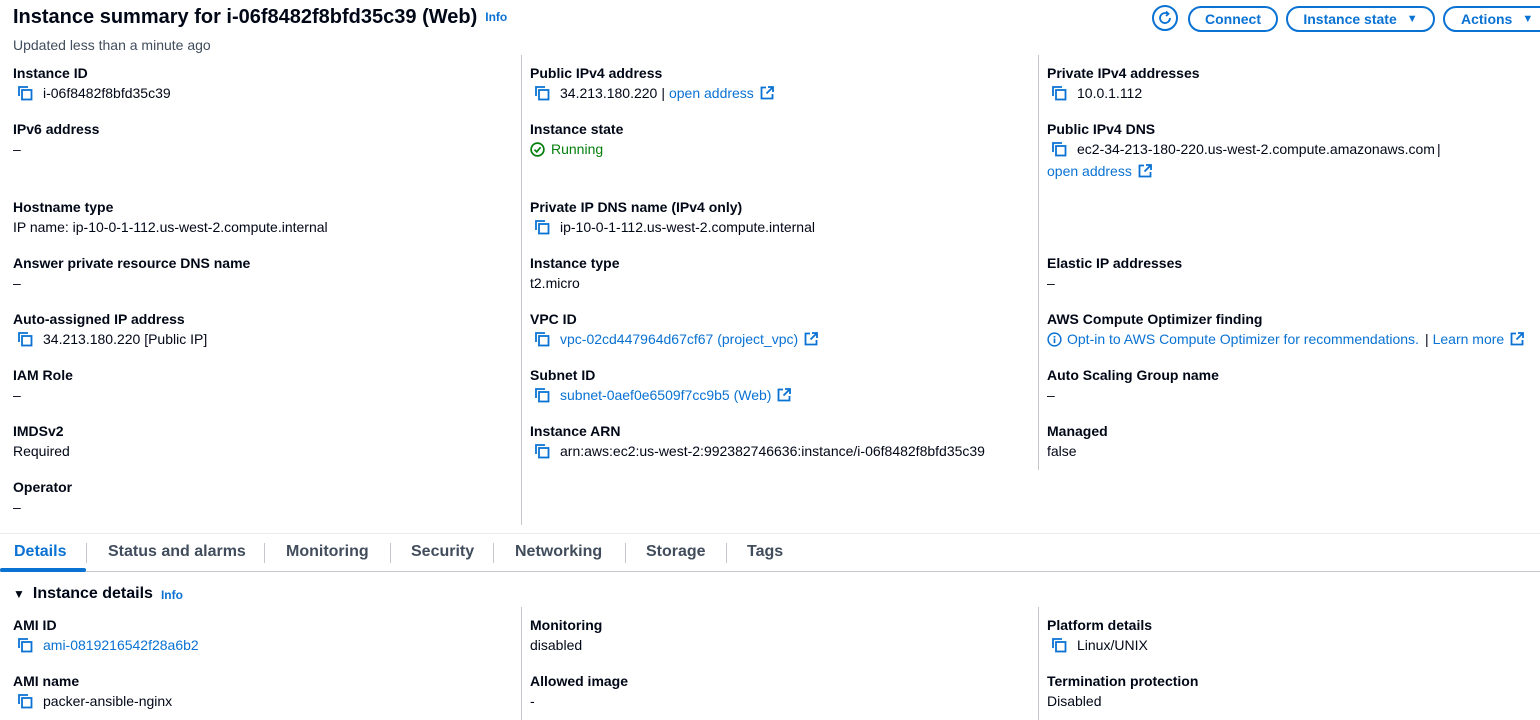 The width and height of the screenshot is (1540, 720). Describe the element at coordinates (1115, 273) in the screenshot. I see `field-elastic-ip: Elastic IP addresses –` at that location.